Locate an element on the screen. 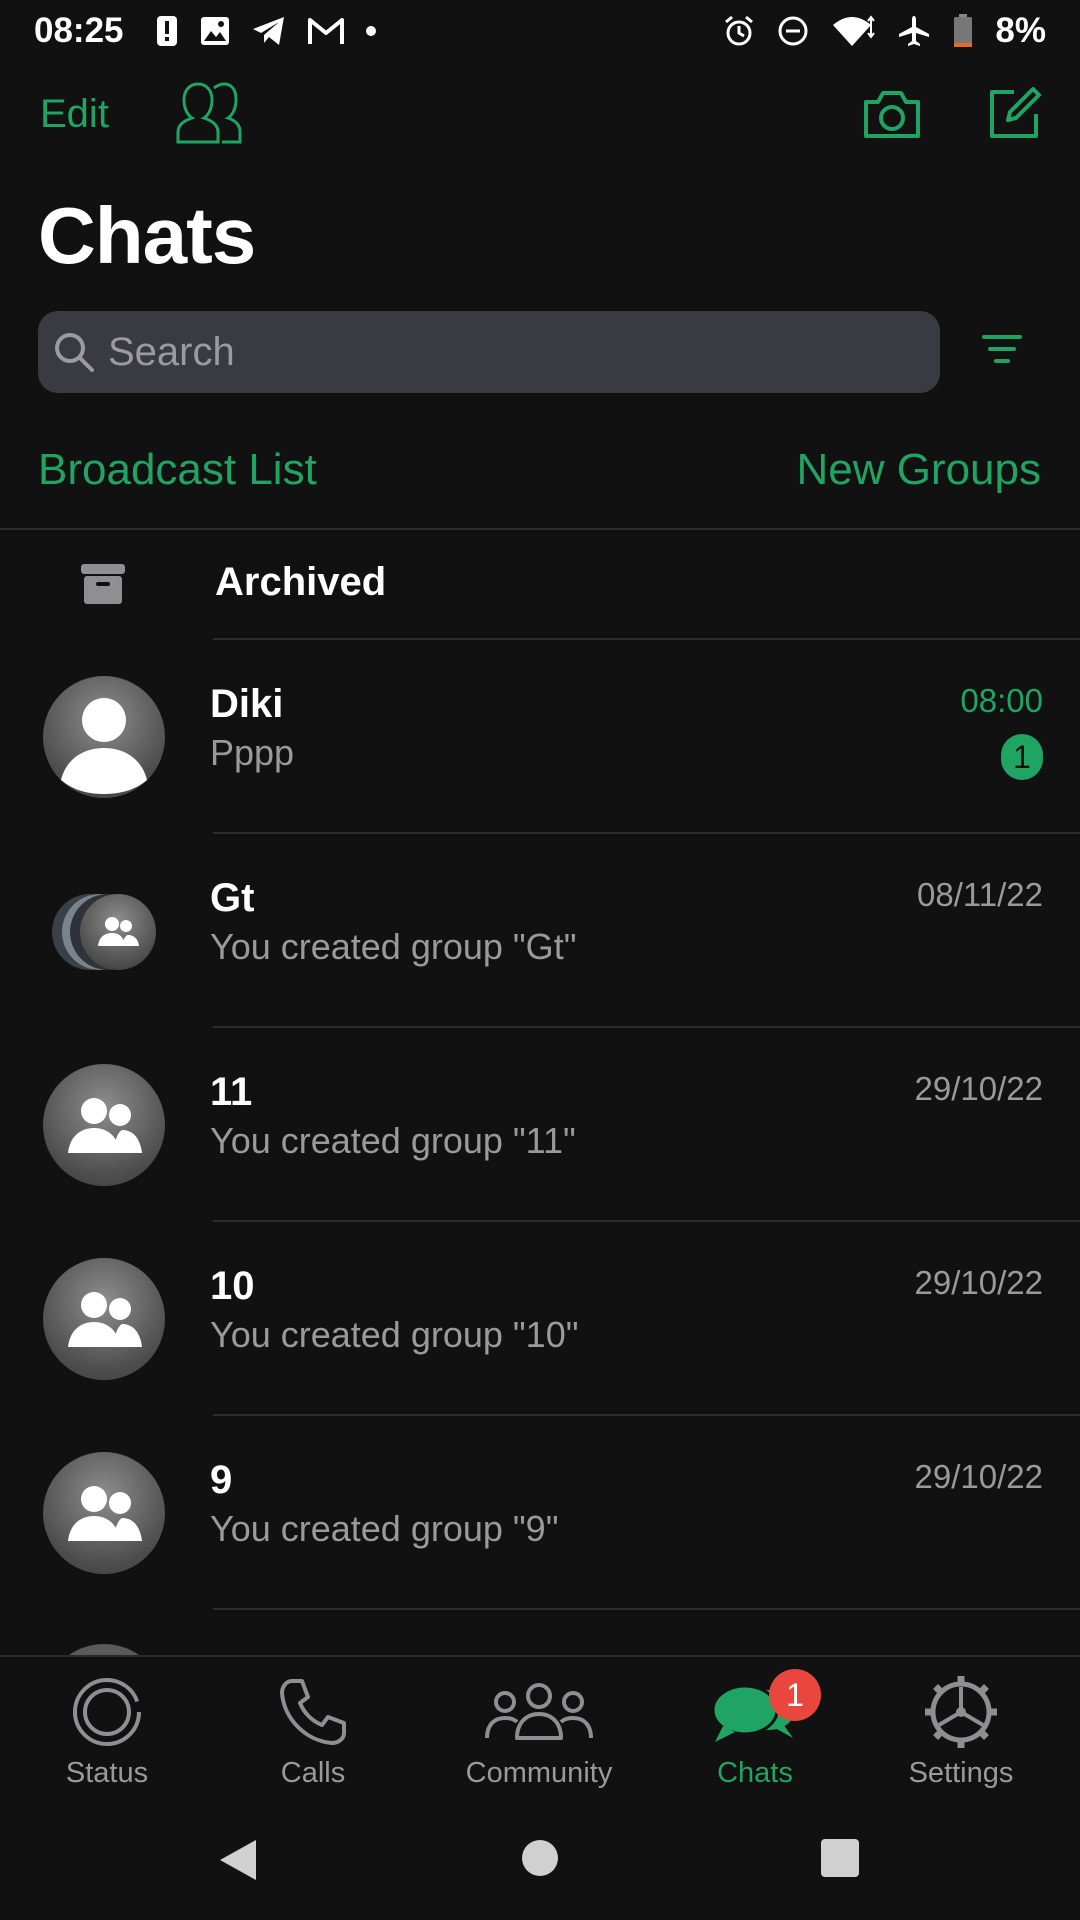  chats-icon: 1 is located at coordinates (755, 1711).